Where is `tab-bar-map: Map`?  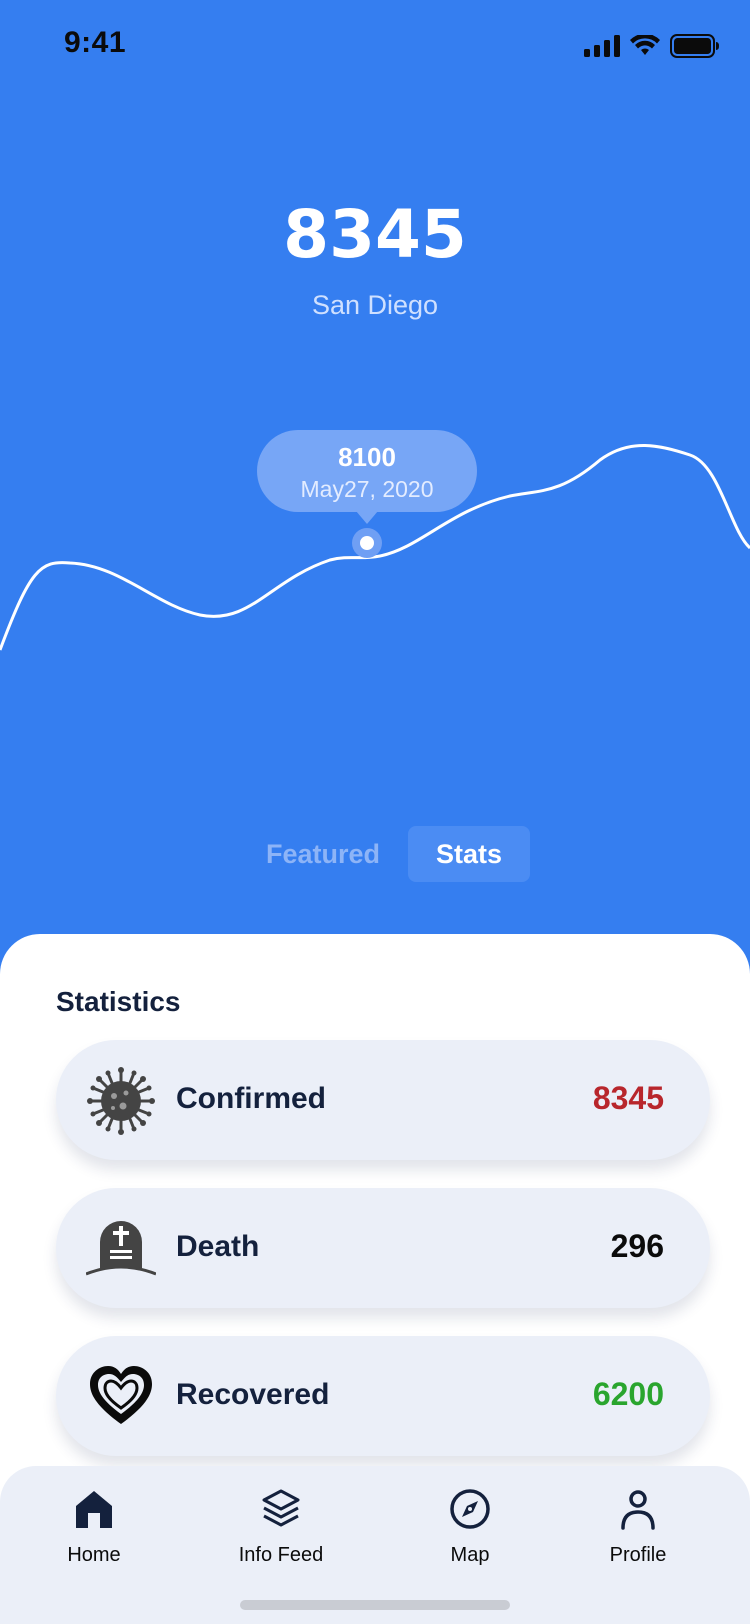 tab-bar-map: Map is located at coordinates (470, 1527).